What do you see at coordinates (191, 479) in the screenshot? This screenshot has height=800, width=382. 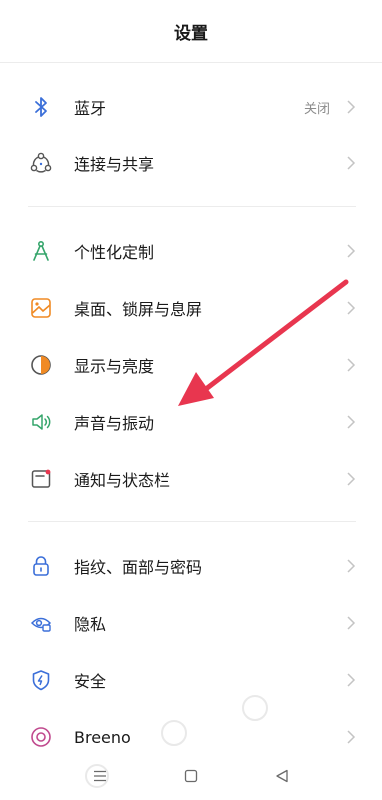 I see `settings-item-notification-statusbar: 通知与状态栏` at bounding box center [191, 479].